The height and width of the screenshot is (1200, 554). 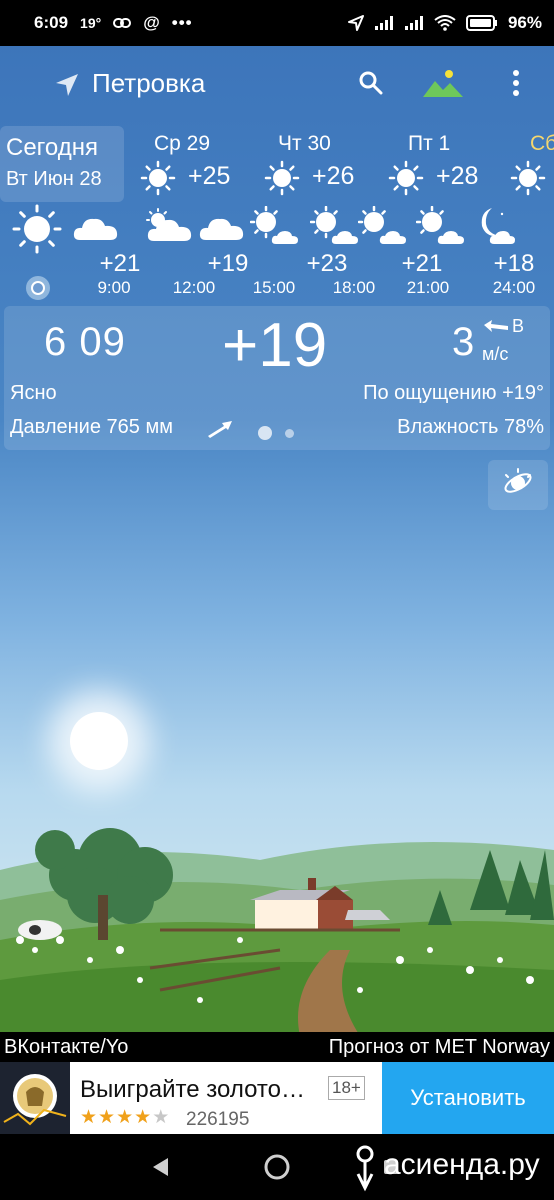 I want to click on wind-direction: В, so click(x=518, y=326).